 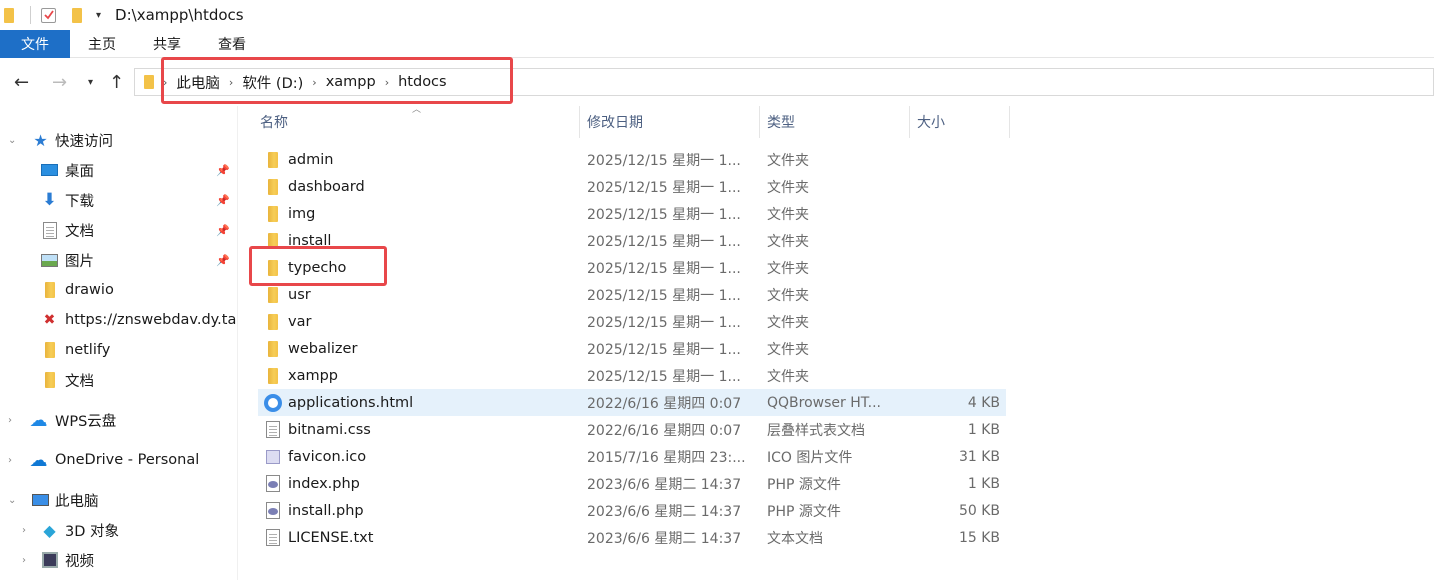 What do you see at coordinates (331, 537) in the screenshot?
I see `file-name: LICENSE.txt` at bounding box center [331, 537].